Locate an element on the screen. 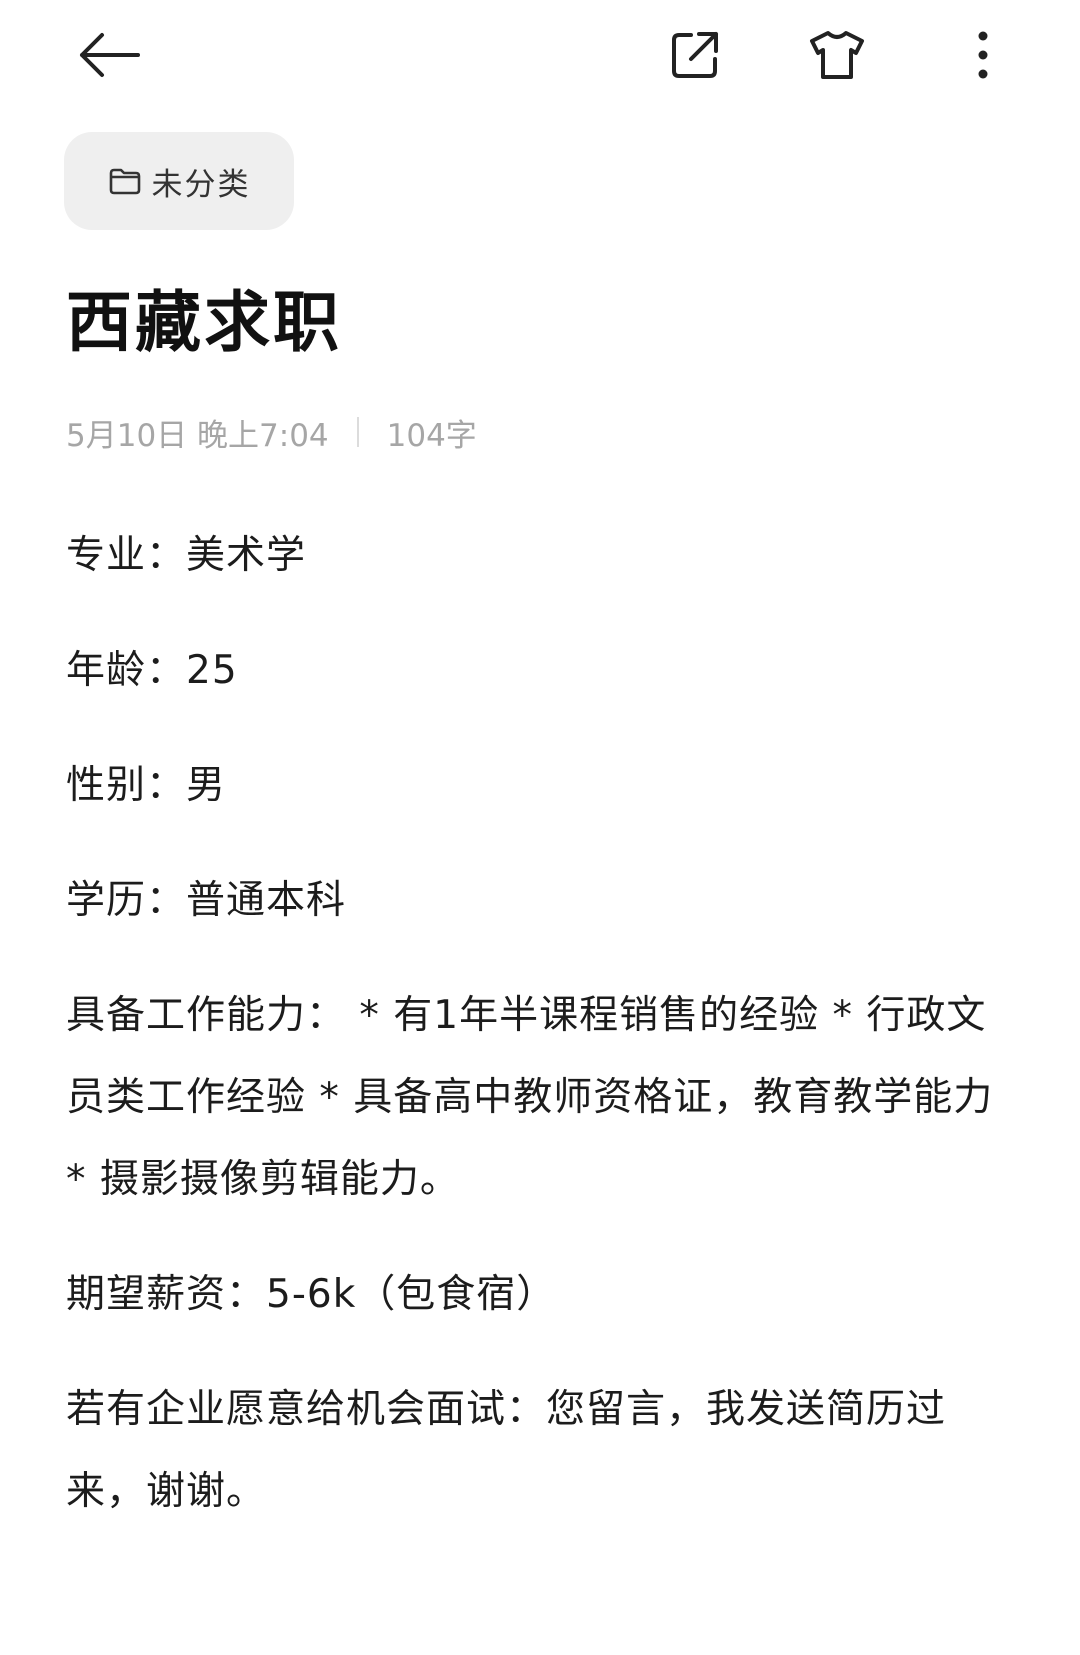  arrow-left-icon is located at coordinates (110, 55).